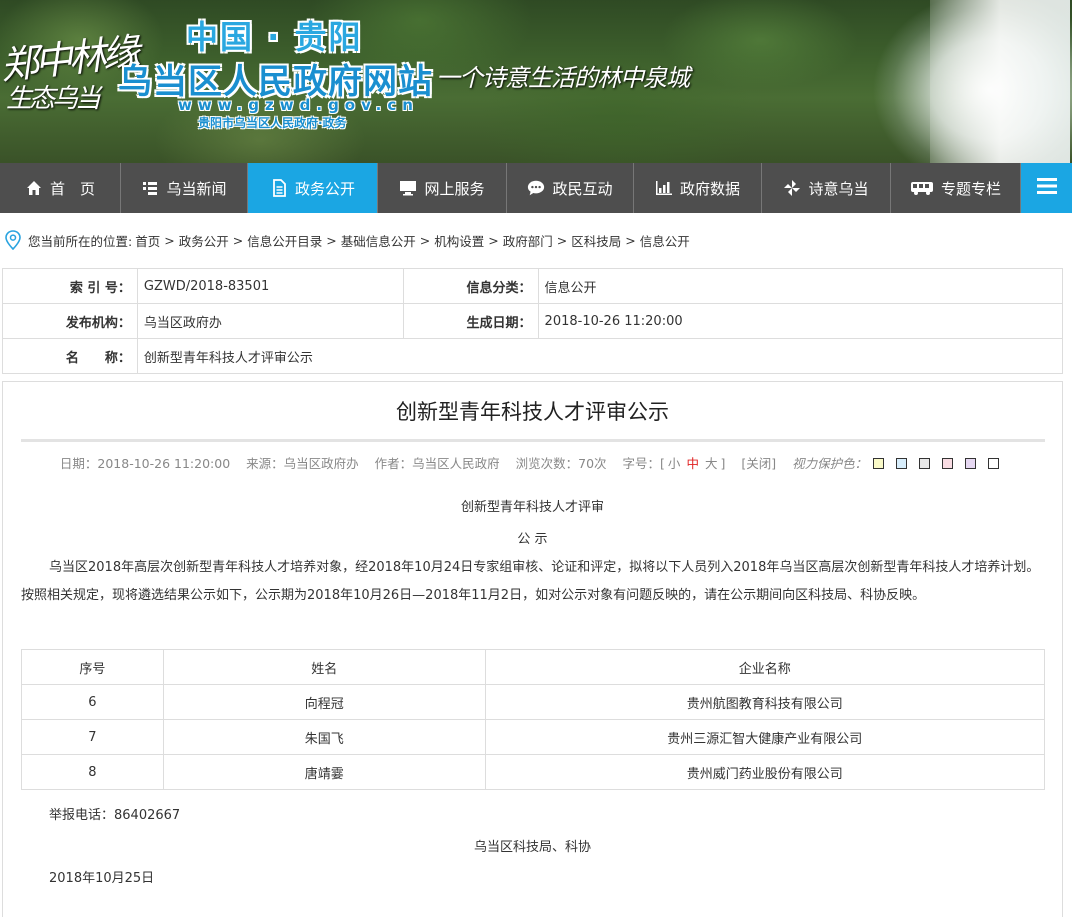 This screenshot has width=1072, height=917. What do you see at coordinates (145, 463) in the screenshot?
I see `meta-date: 日期：2018-10-26 11:20:00` at bounding box center [145, 463].